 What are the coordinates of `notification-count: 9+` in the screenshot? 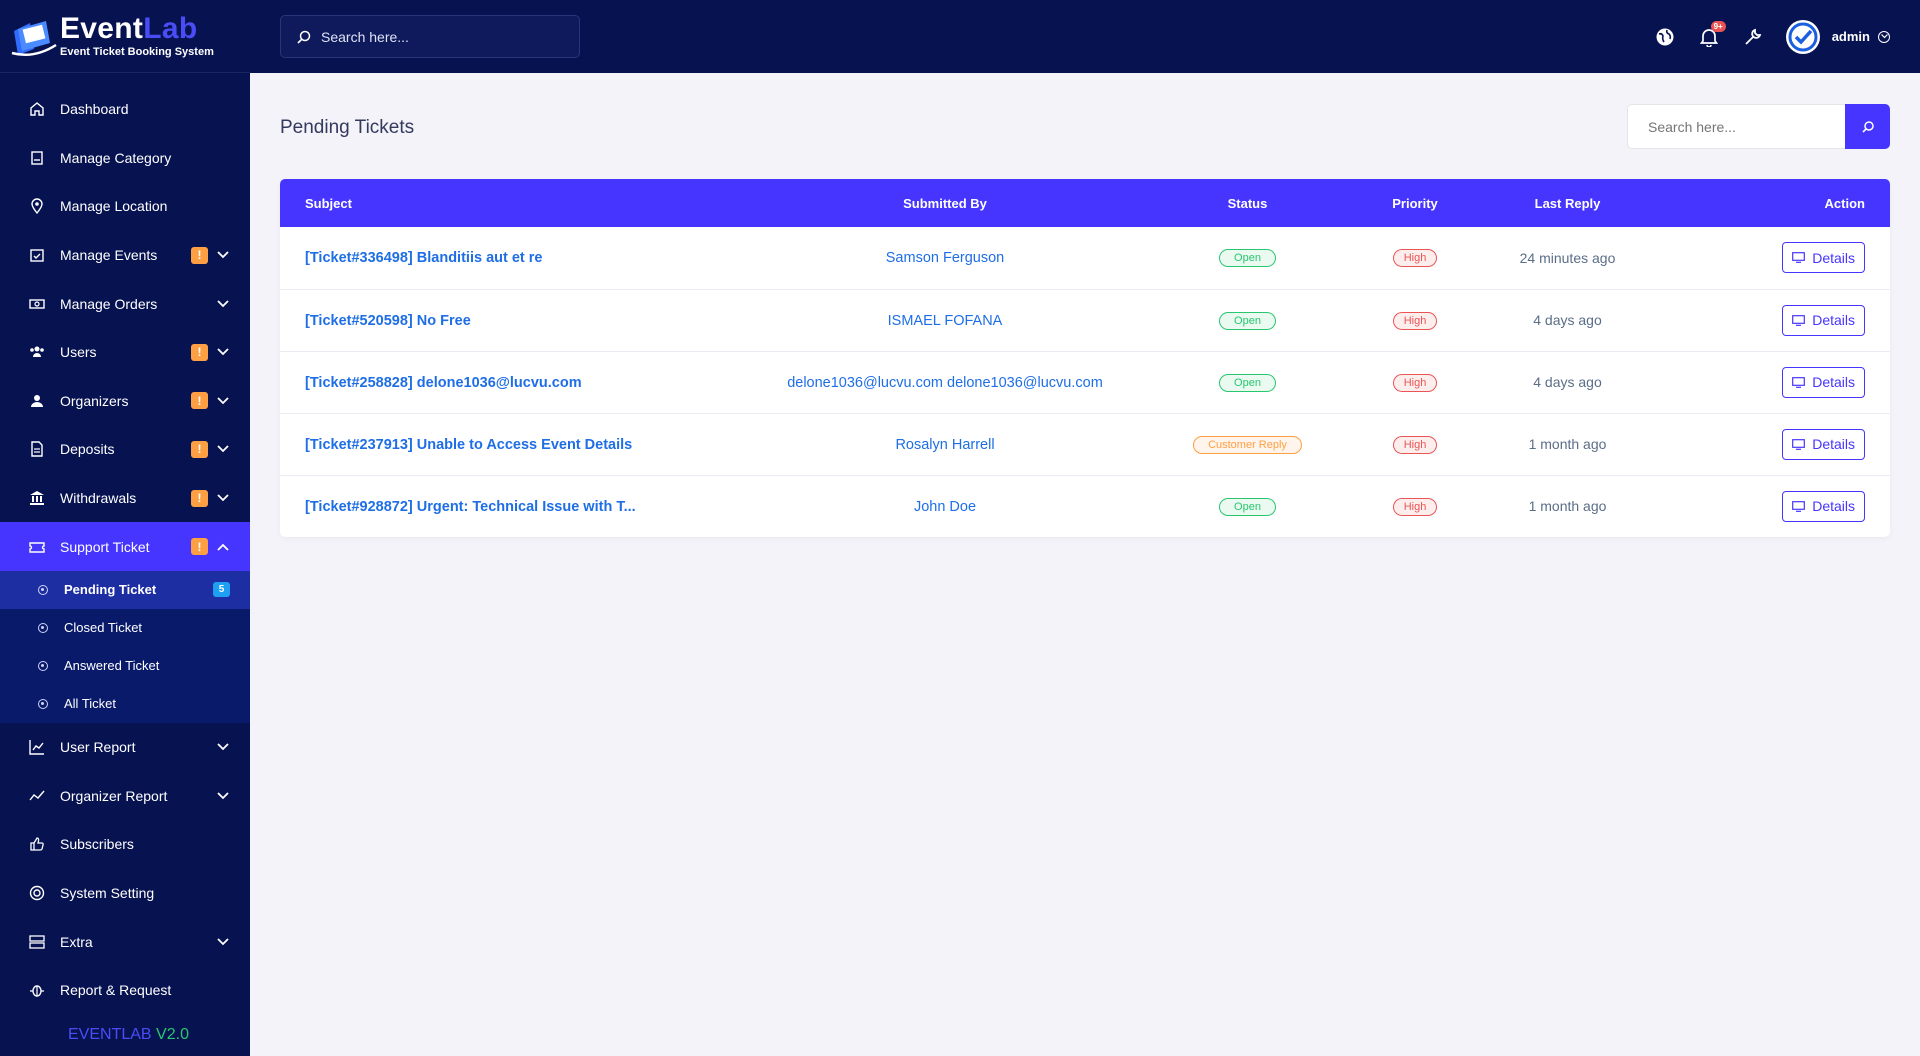 It's located at (1718, 26).